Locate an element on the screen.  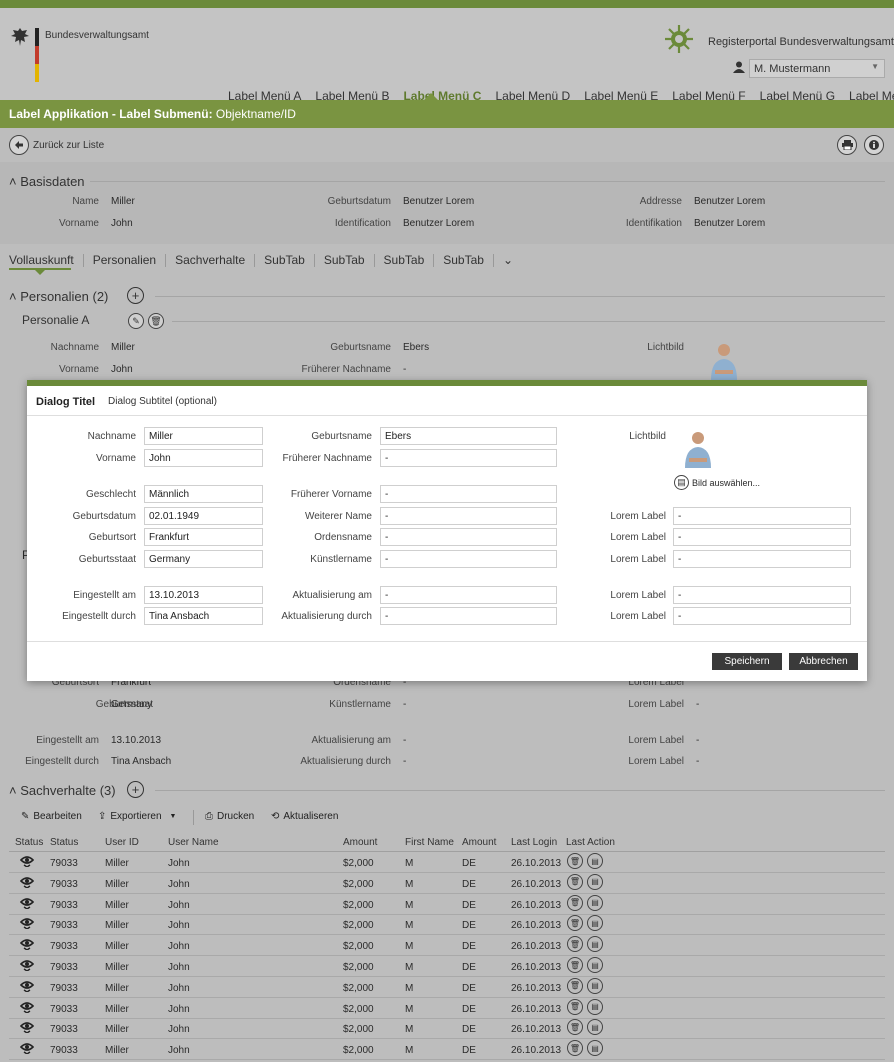
column-header: First Name is located at coordinates (429, 842).